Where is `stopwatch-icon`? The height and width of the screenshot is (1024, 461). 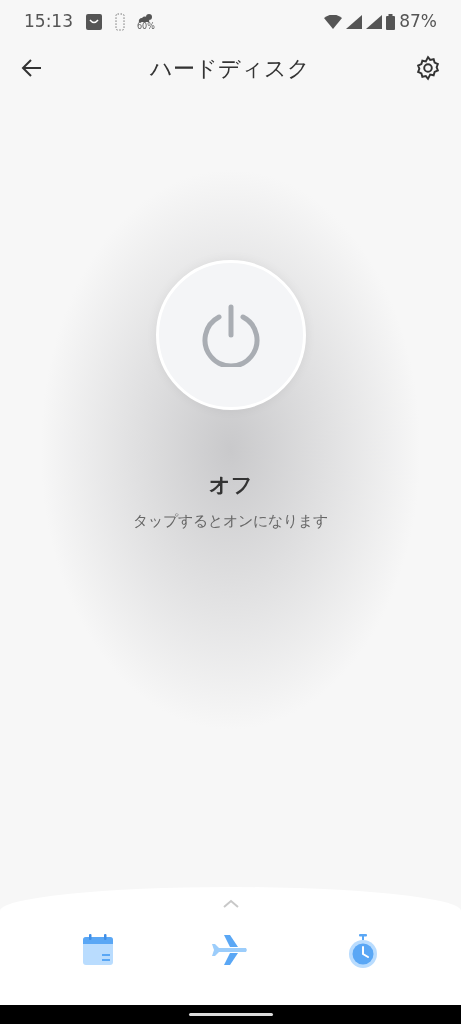
stopwatch-icon is located at coordinates (362, 951).